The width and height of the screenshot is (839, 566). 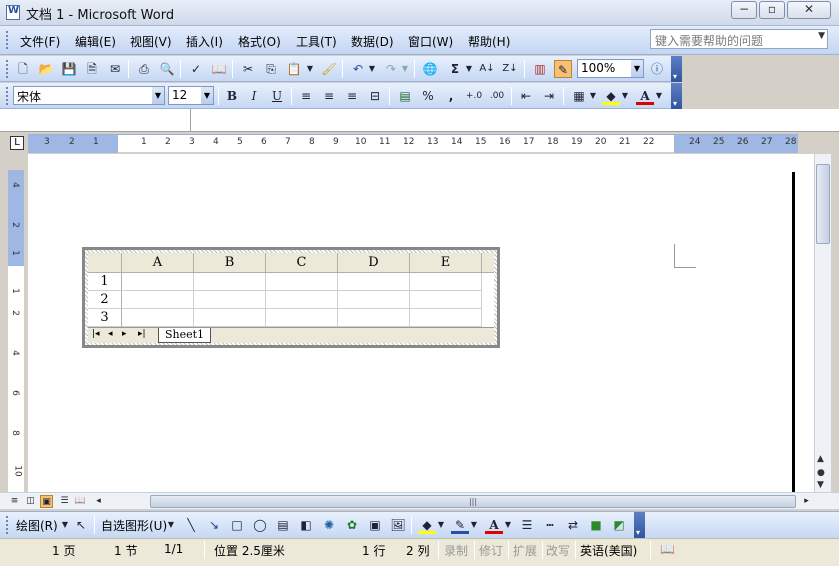 What do you see at coordinates (23, 69) in the screenshot?
I see `new-document-icon: 🗋` at bounding box center [23, 69].